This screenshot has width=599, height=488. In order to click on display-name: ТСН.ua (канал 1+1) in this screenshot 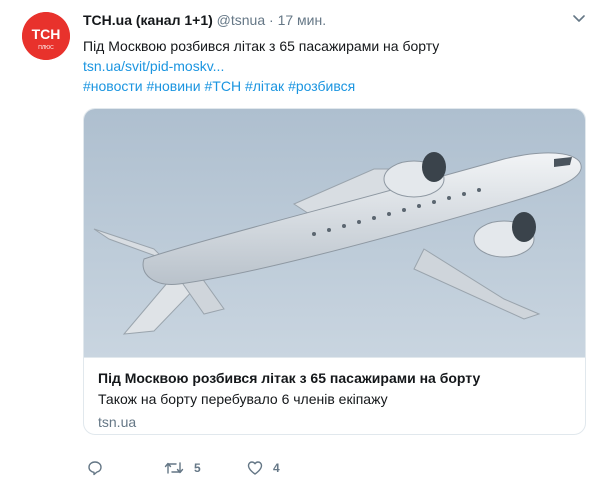, I will do `click(148, 20)`.